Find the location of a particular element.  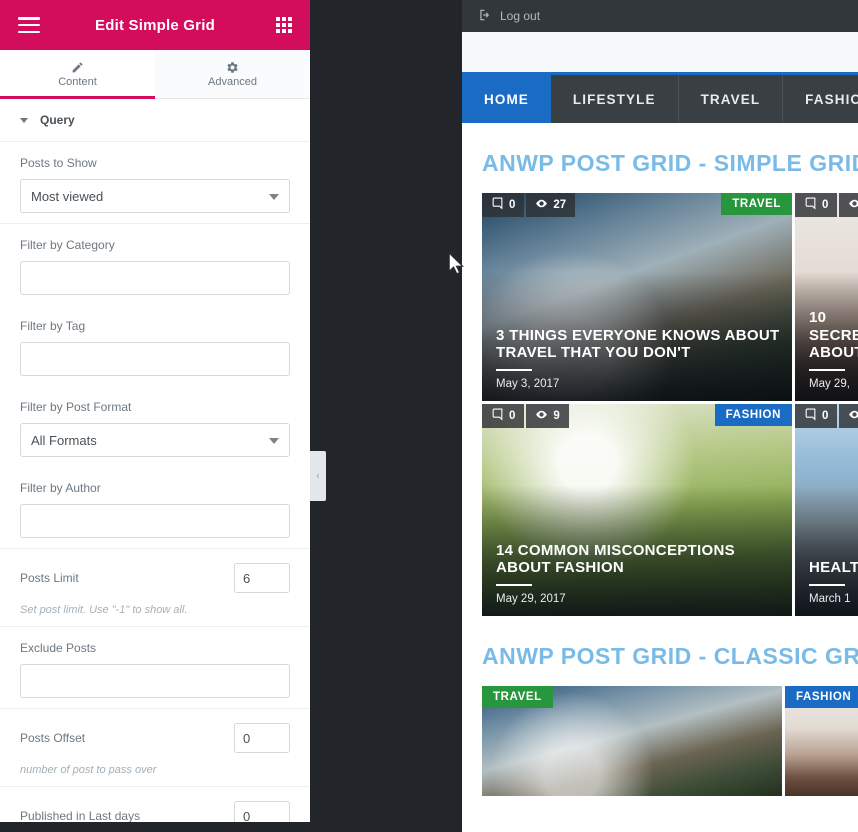

section-title-classic-grid: ANWP POST GRID - CLASSIC GRID is located at coordinates (670, 656).